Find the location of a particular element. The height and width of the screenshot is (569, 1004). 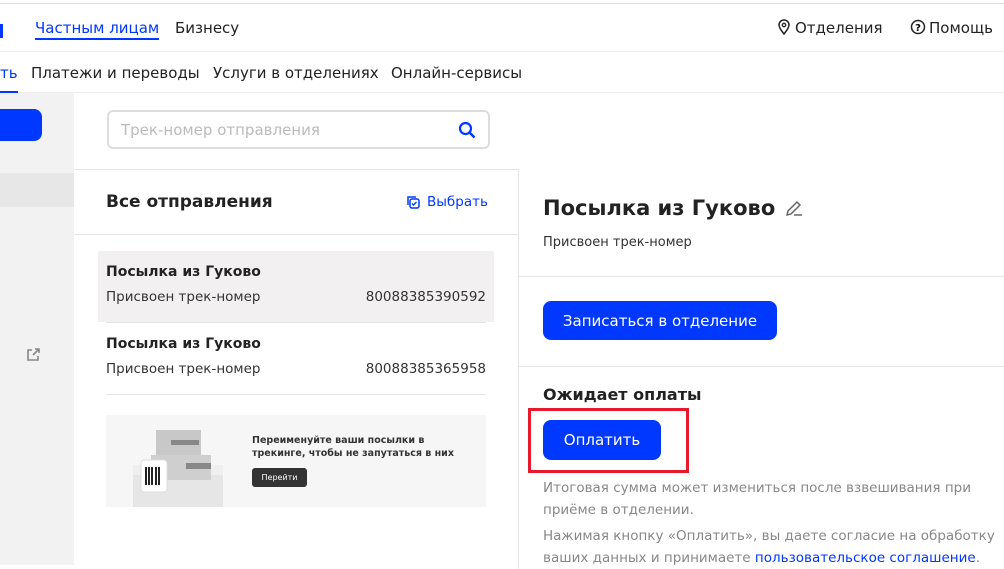

detail-title: Посылка из Гуково is located at coordinates (659, 208).